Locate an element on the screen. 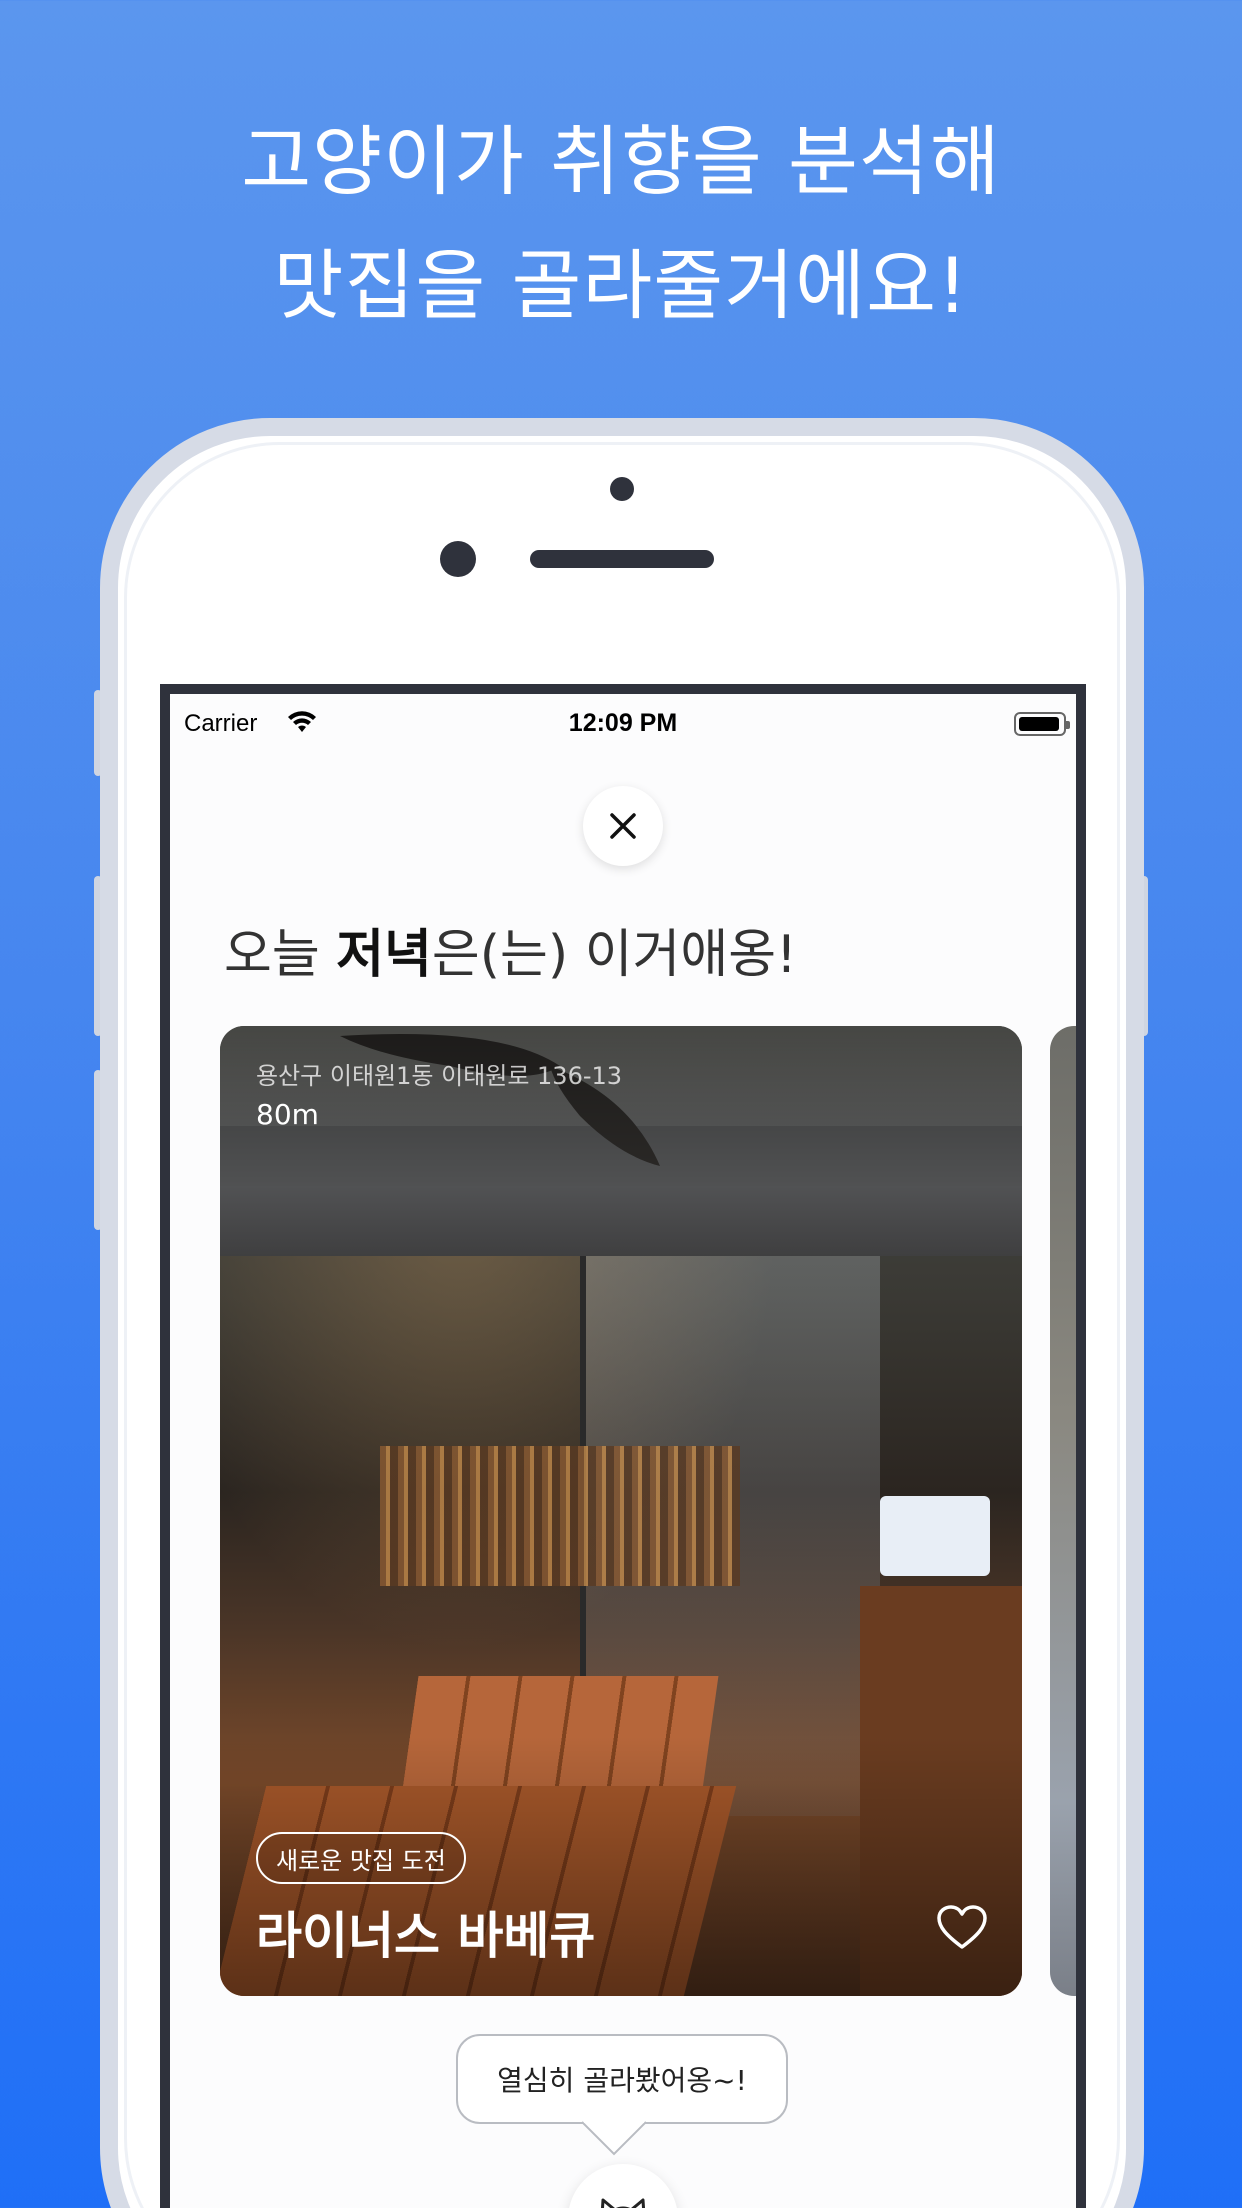 Image resolution: width=1242 pixels, height=2208 pixels. phone-proximity-sensor is located at coordinates (622, 489).